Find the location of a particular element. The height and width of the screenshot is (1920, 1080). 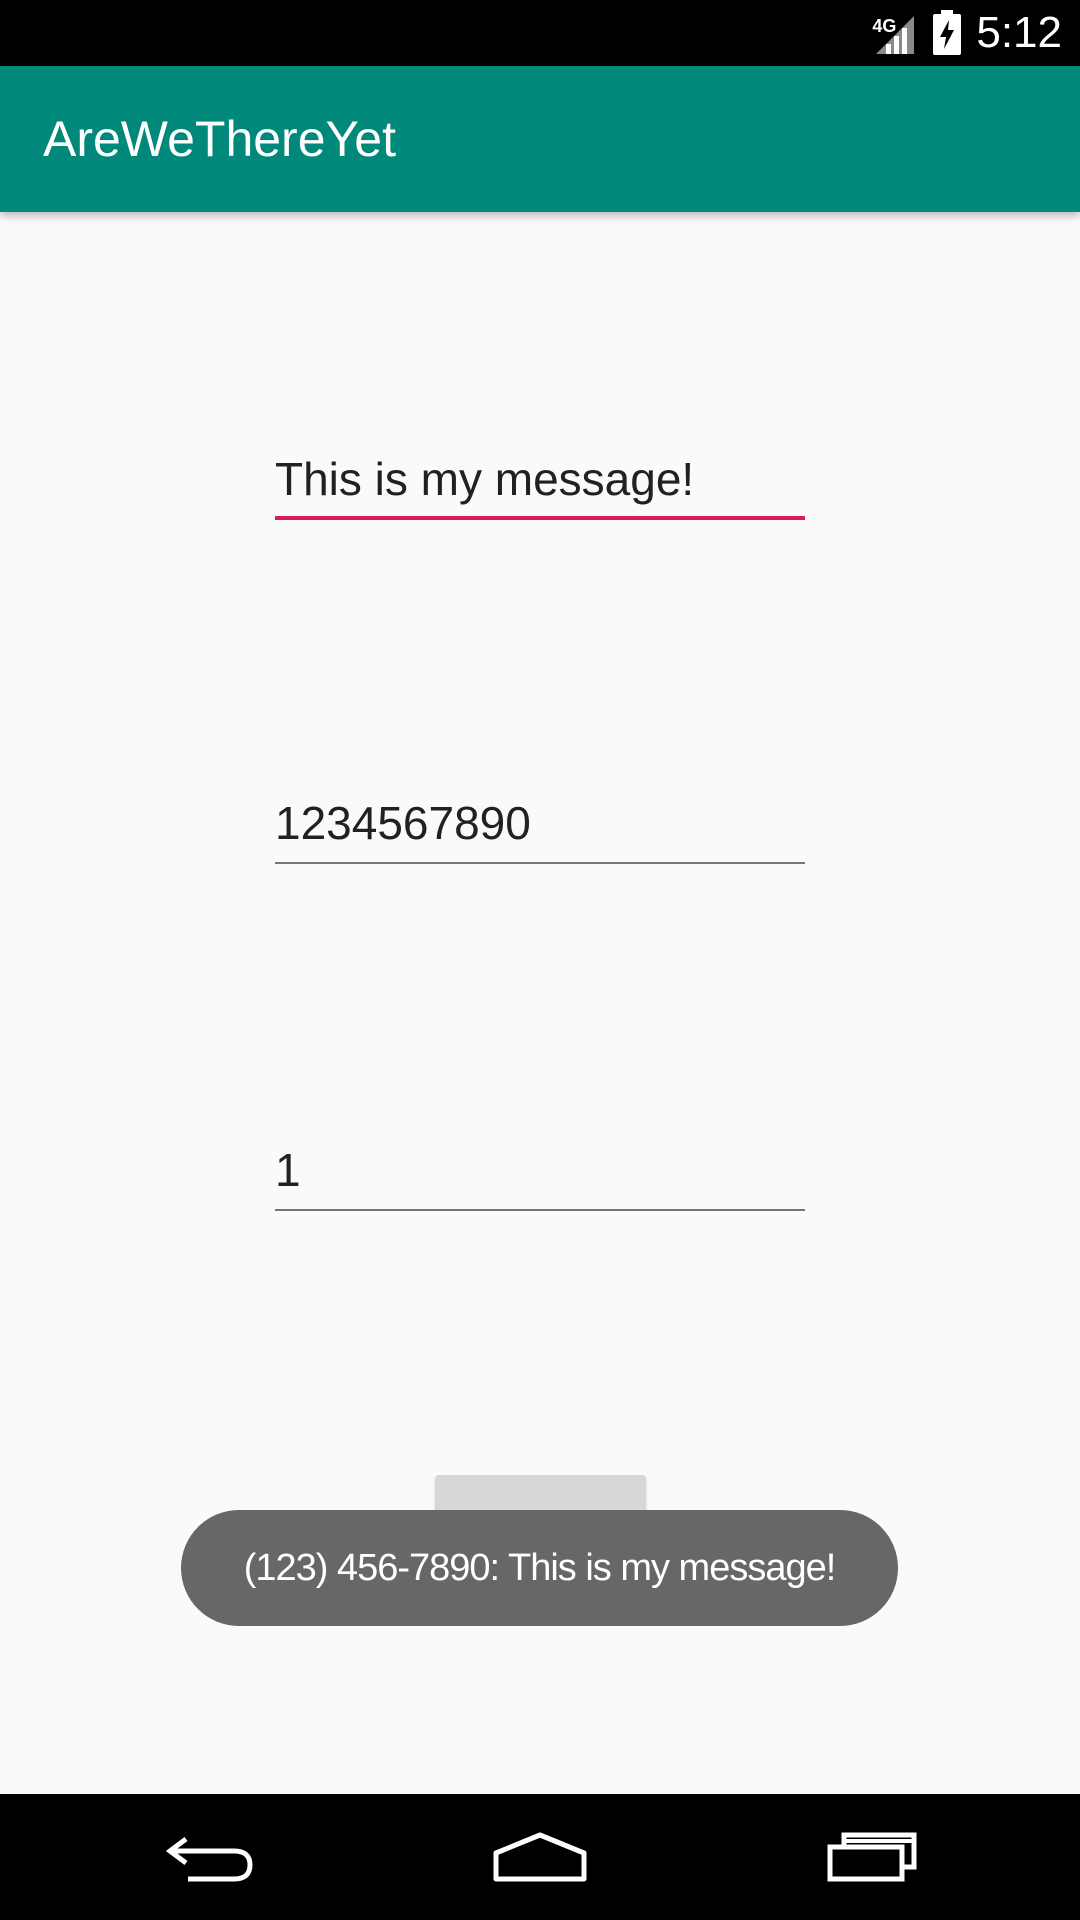

status-icons: 4G 5:12 is located at coordinates (967, 33).